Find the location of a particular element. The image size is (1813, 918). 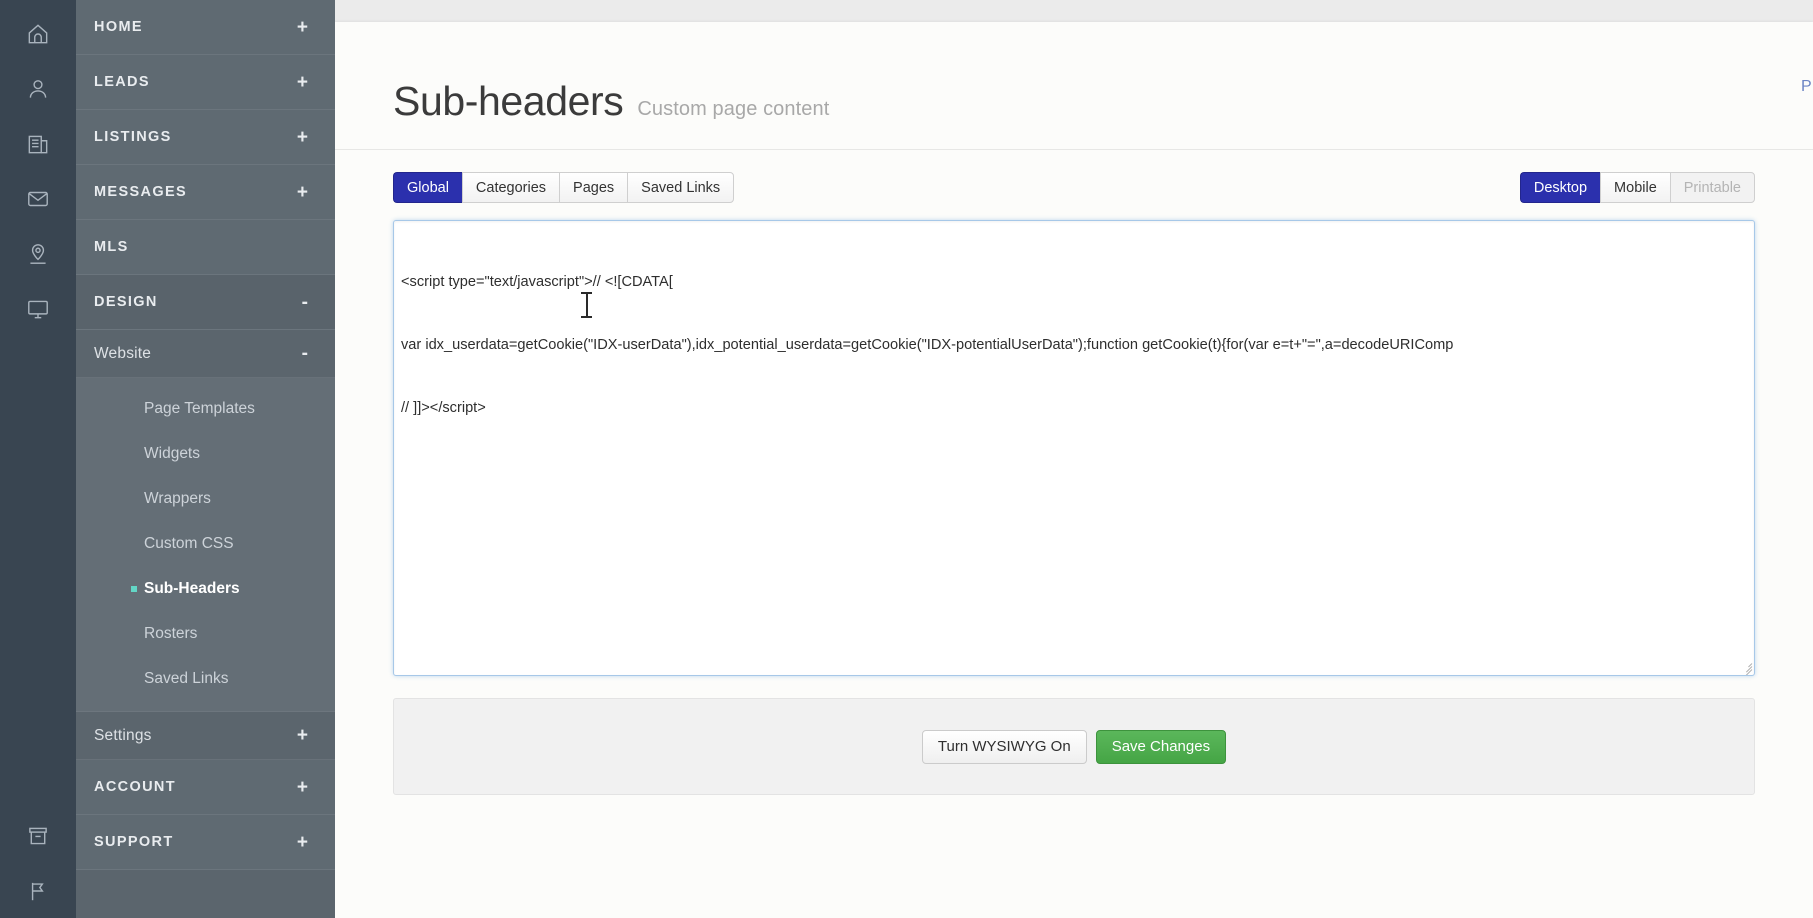

scope-tab-group: Global Categories Pages Saved Links is located at coordinates (564, 187).